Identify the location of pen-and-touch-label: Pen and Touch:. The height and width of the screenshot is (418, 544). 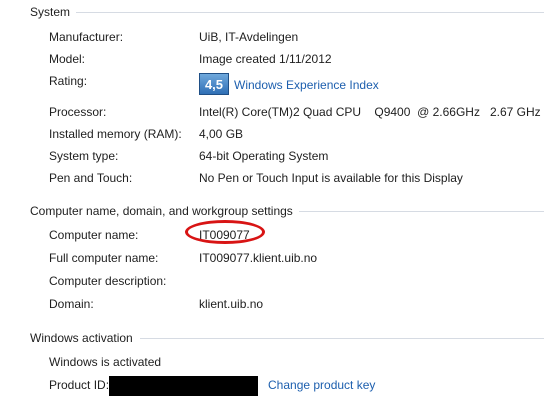
(91, 178).